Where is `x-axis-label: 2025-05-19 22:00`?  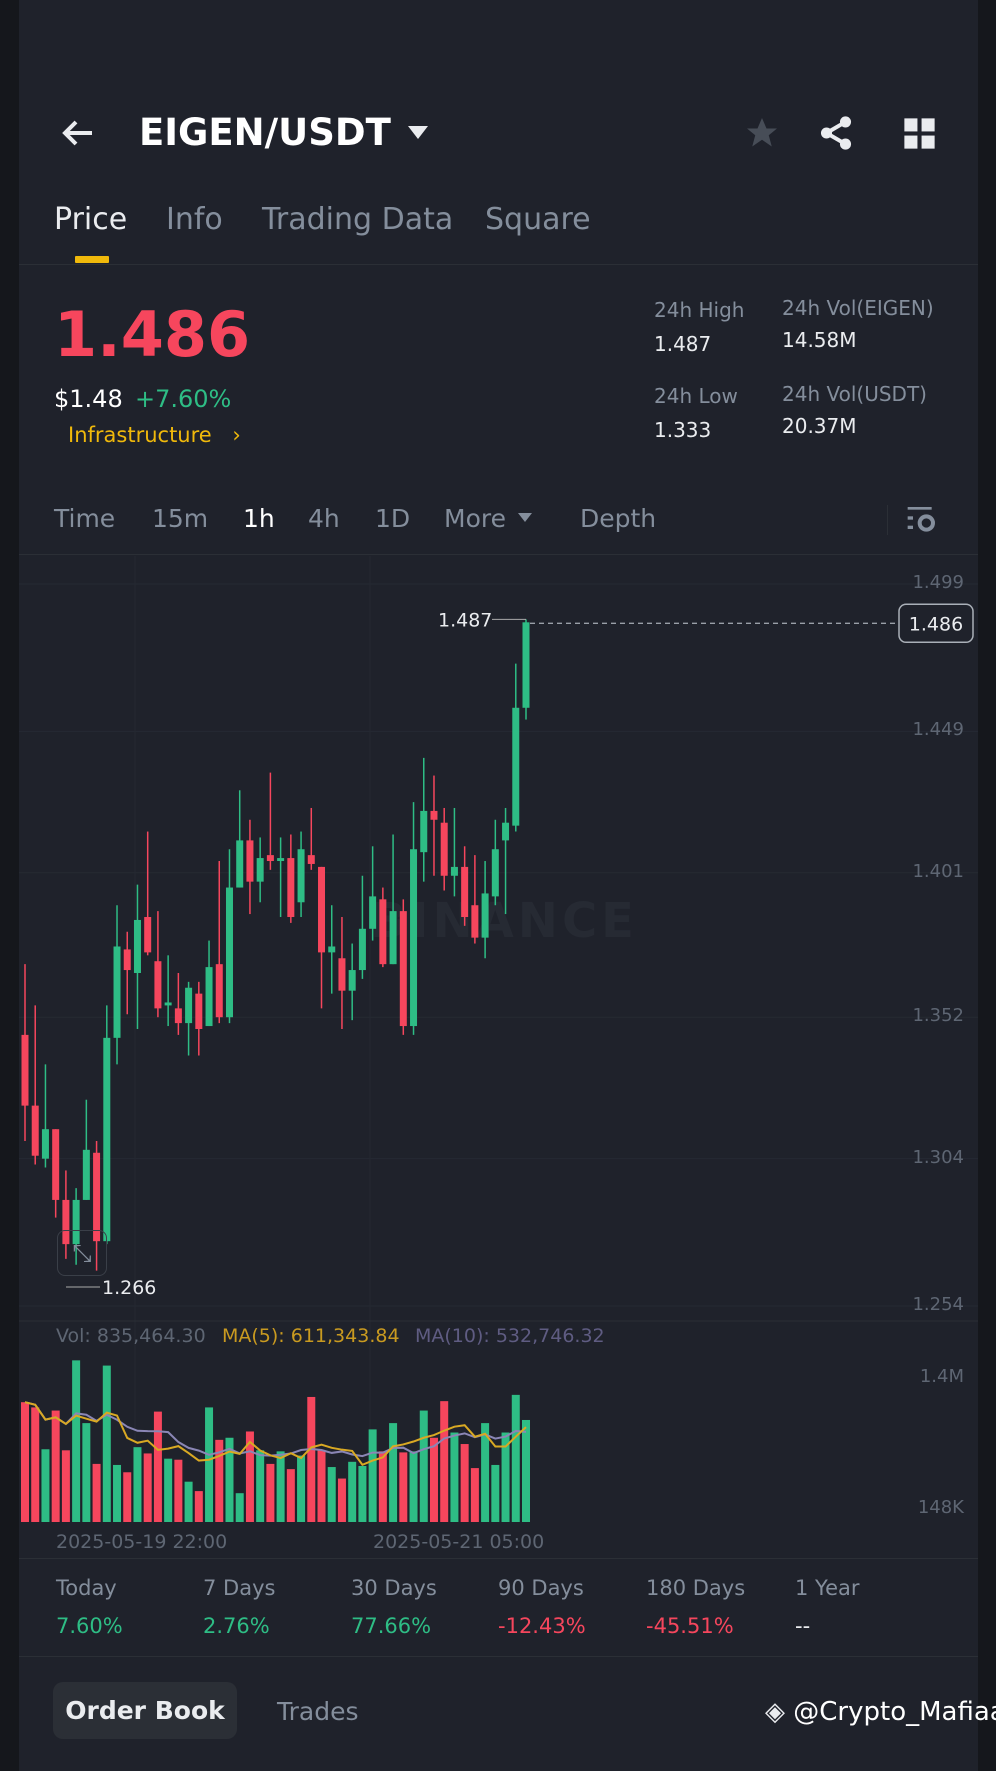
x-axis-label: 2025-05-19 22:00 is located at coordinates (142, 1542).